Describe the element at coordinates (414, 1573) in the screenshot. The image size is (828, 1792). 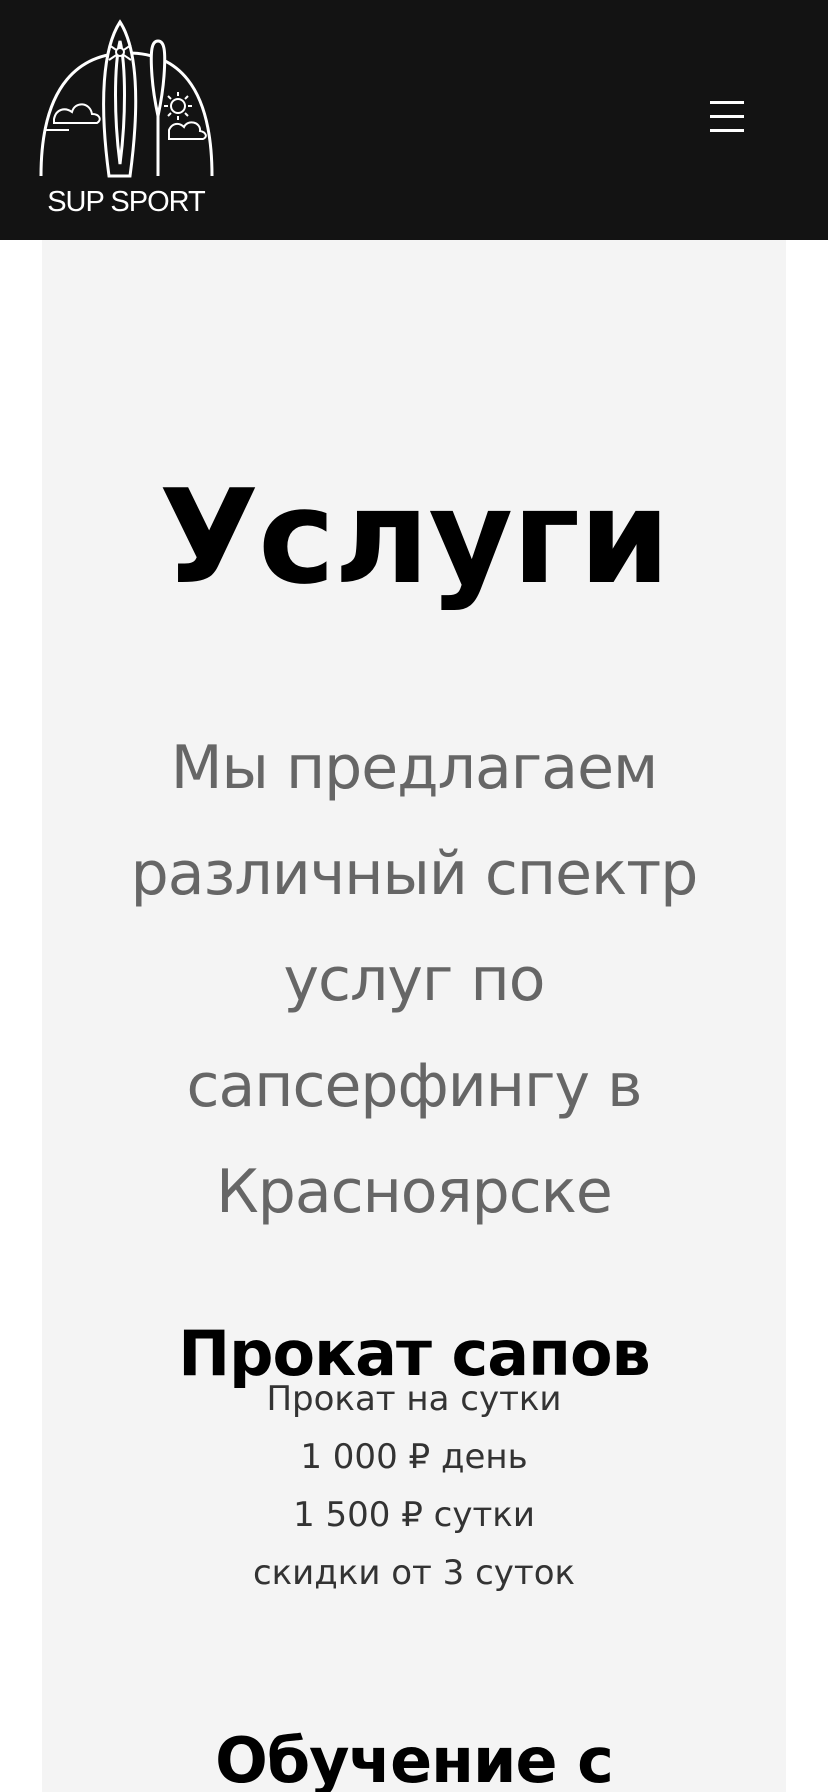
I see `discount-text: скидки от 3 суток` at that location.